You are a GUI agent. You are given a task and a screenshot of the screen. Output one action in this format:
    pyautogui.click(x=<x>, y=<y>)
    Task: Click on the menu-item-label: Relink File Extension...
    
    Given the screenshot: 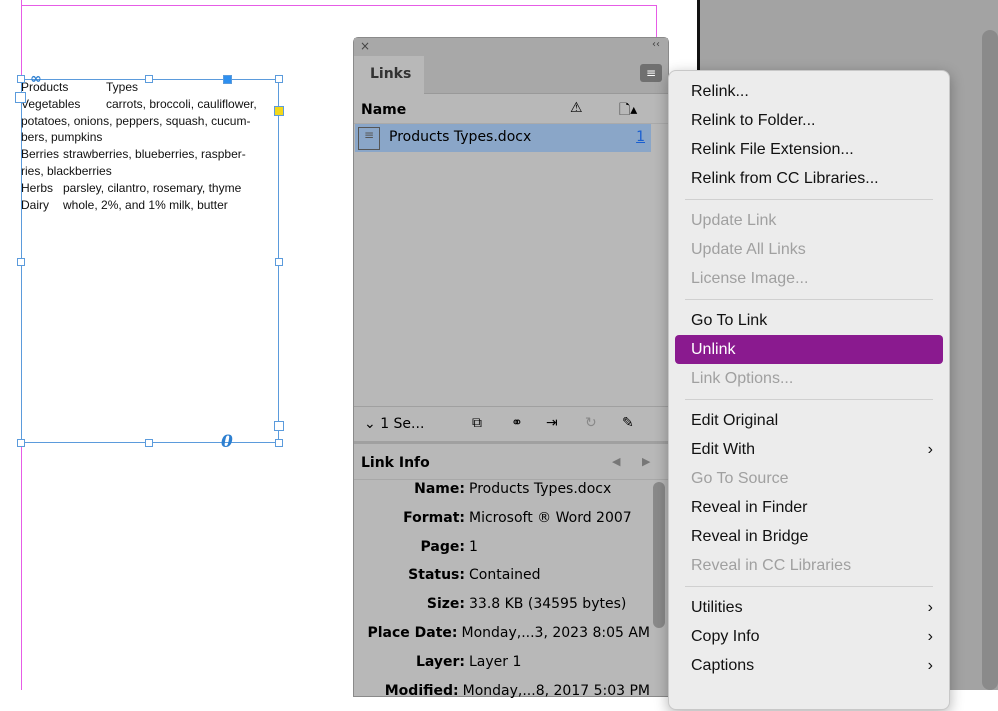 What is the action you would take?
    pyautogui.click(x=772, y=149)
    